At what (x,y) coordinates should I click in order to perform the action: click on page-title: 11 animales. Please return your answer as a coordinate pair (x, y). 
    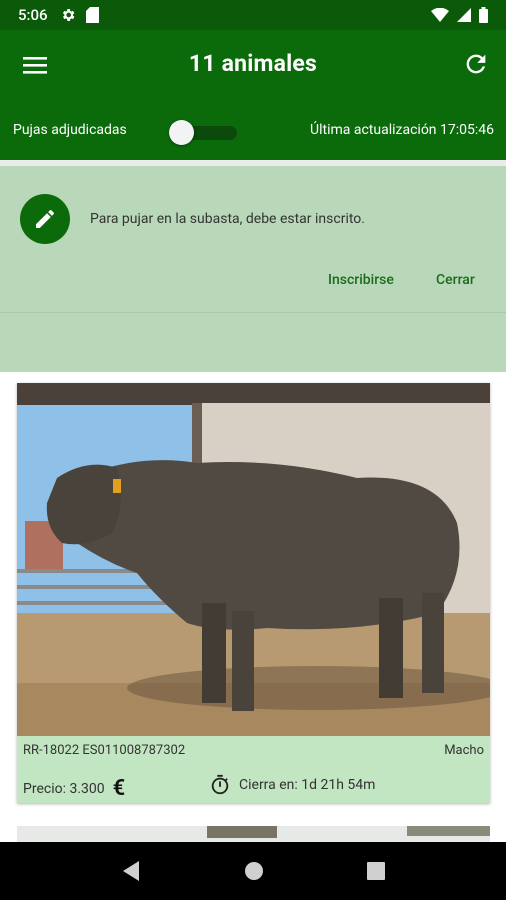
    Looking at the image, I should click on (253, 63).